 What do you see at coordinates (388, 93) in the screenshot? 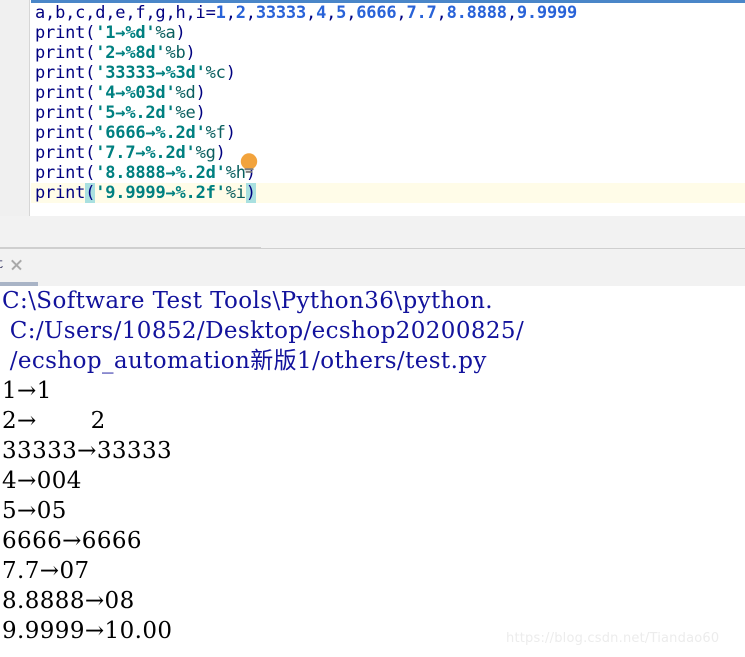
I see `code-line: print('4→%03d'%d)` at bounding box center [388, 93].